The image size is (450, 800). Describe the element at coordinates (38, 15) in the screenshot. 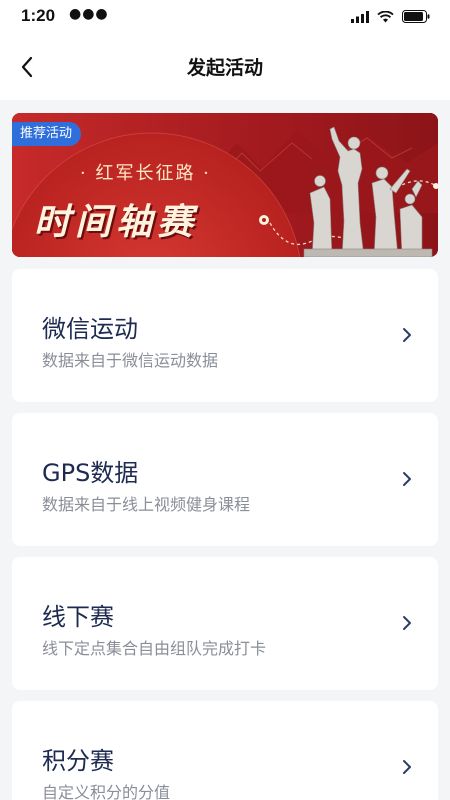

I see `status-time: 1:20` at that location.